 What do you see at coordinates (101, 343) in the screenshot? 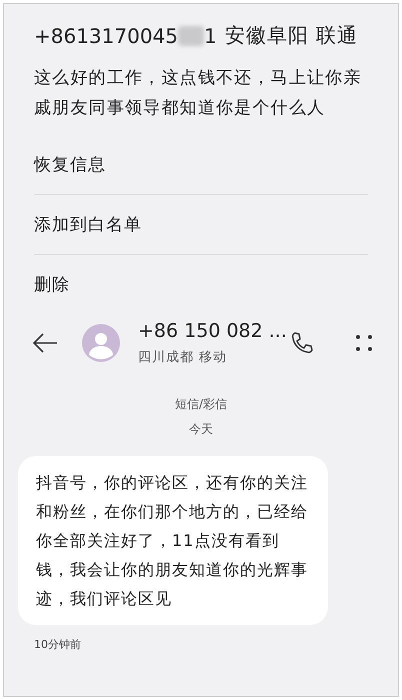
I see `avatar-icon` at bounding box center [101, 343].